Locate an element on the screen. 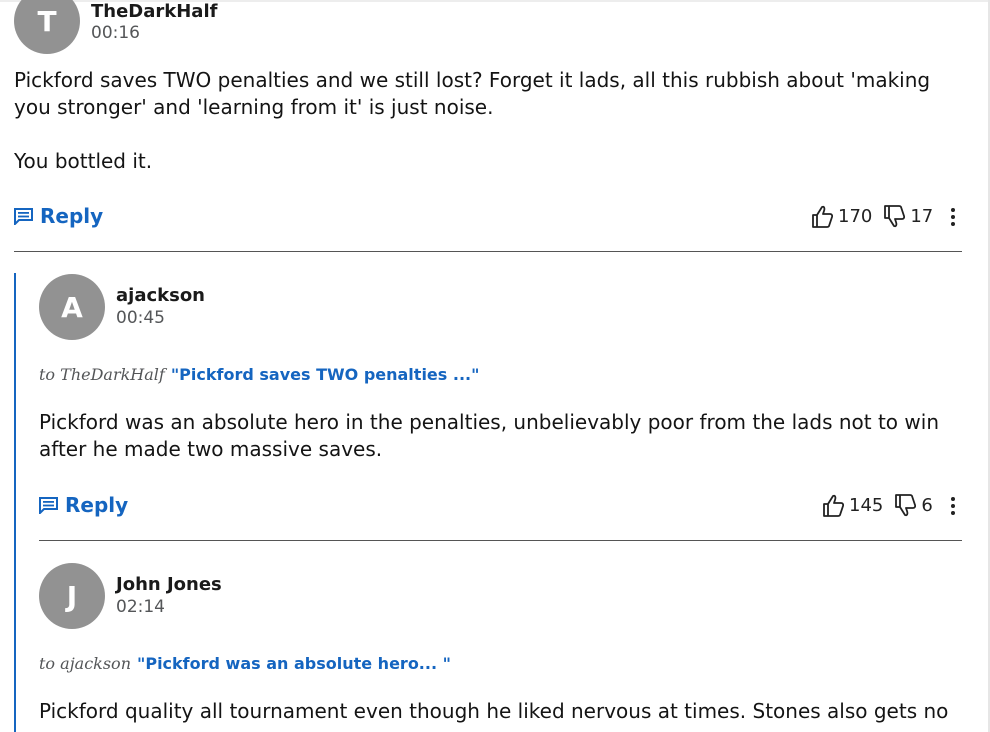  reply-to-label: to TheDarkHalf is located at coordinates (102, 374).